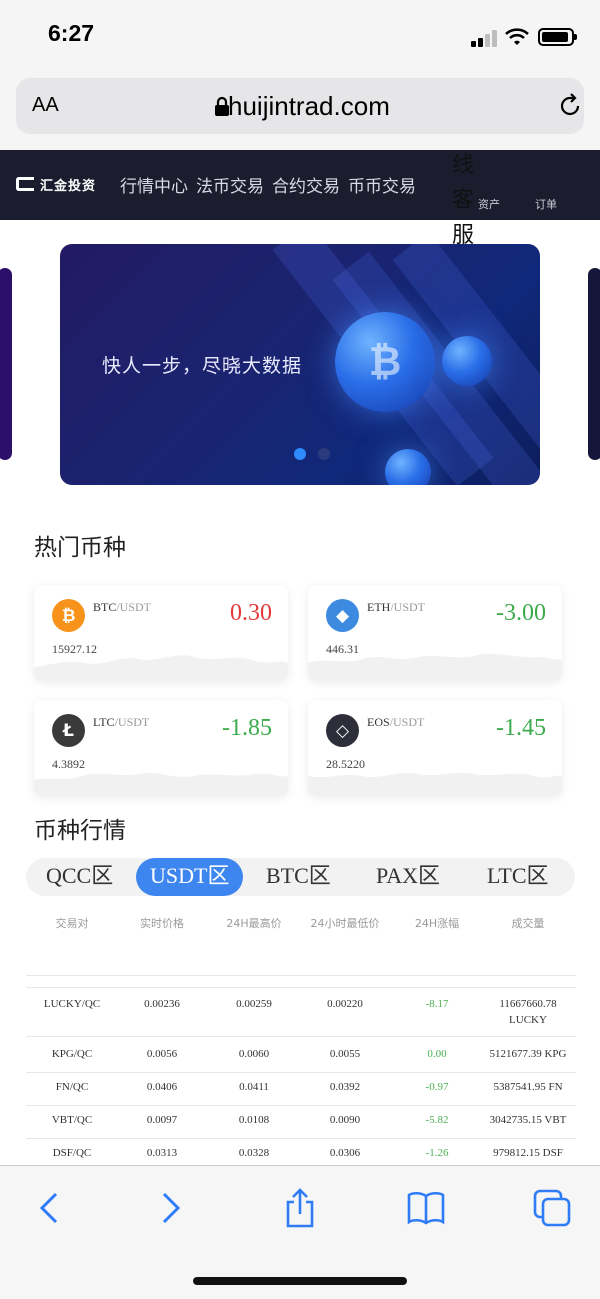 Image resolution: width=600 pixels, height=1299 pixels. I want to click on table-divider, so click(301, 975).